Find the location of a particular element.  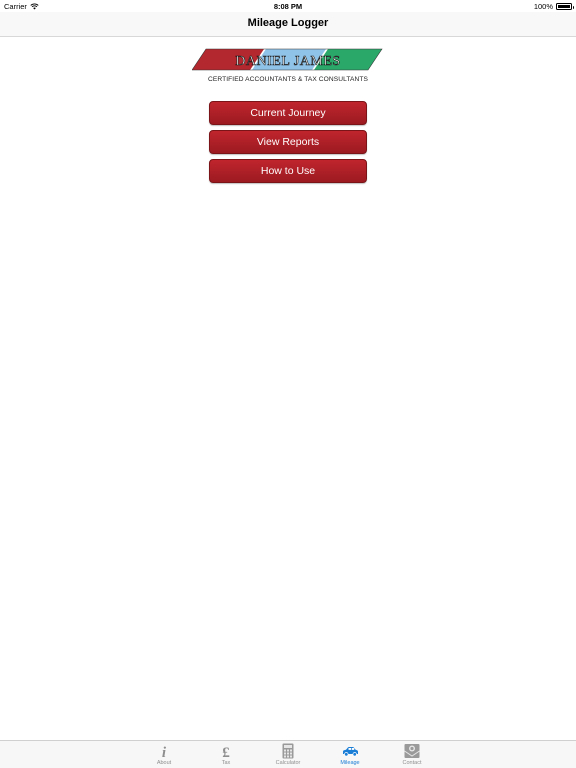

tab-about-label: About is located at coordinates (164, 763).